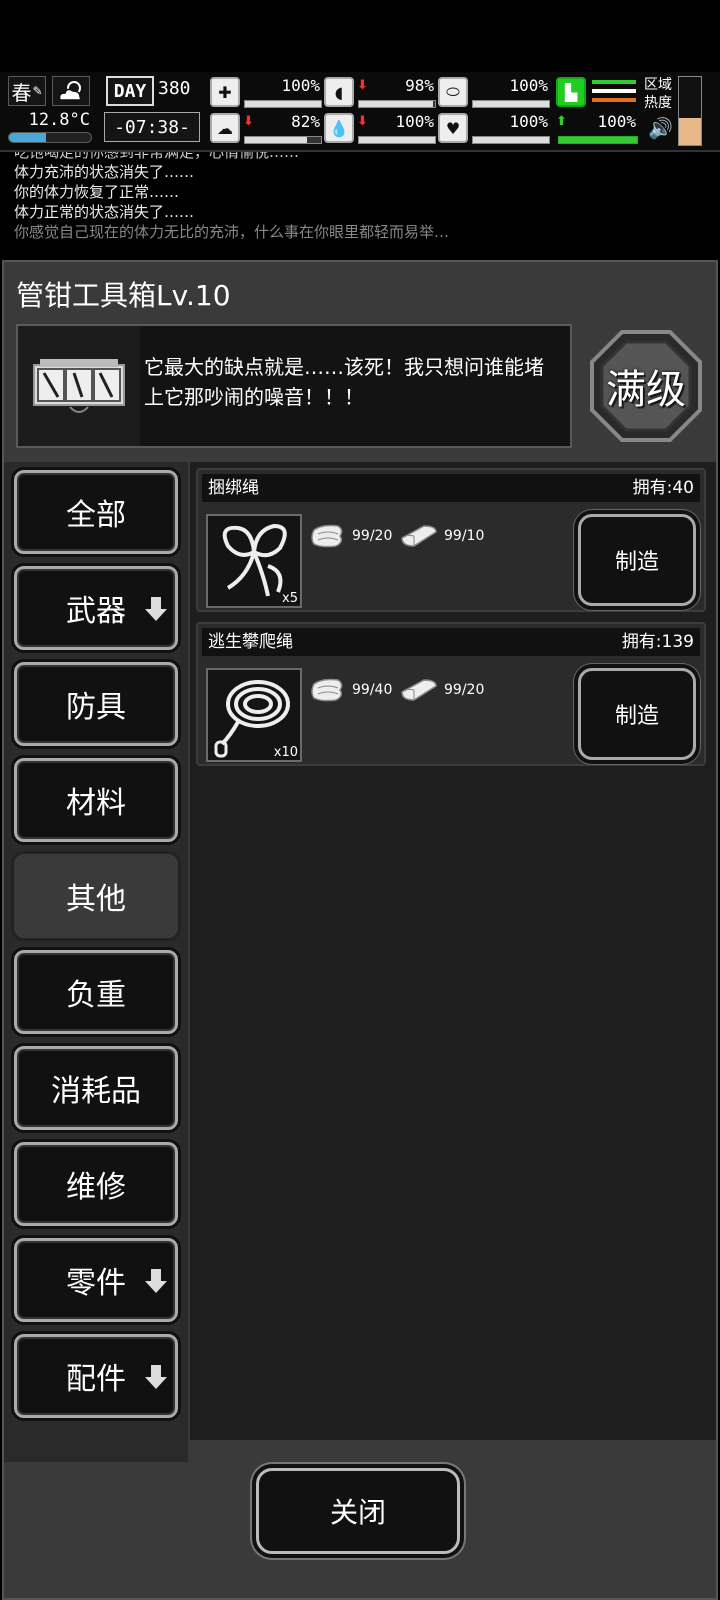 This screenshot has width=720, height=1600. I want to click on mood-bar, so click(283, 140).